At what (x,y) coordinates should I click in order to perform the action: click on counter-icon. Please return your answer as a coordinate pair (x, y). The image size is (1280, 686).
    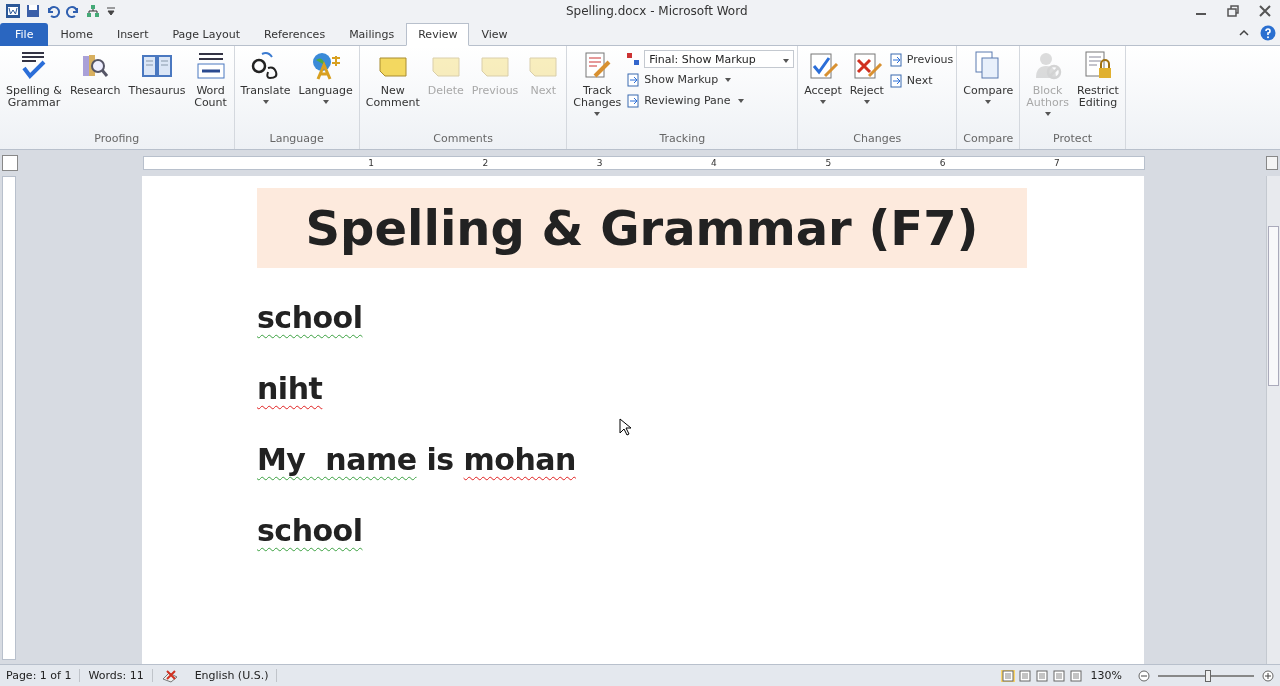
    Looking at the image, I should click on (210, 66).